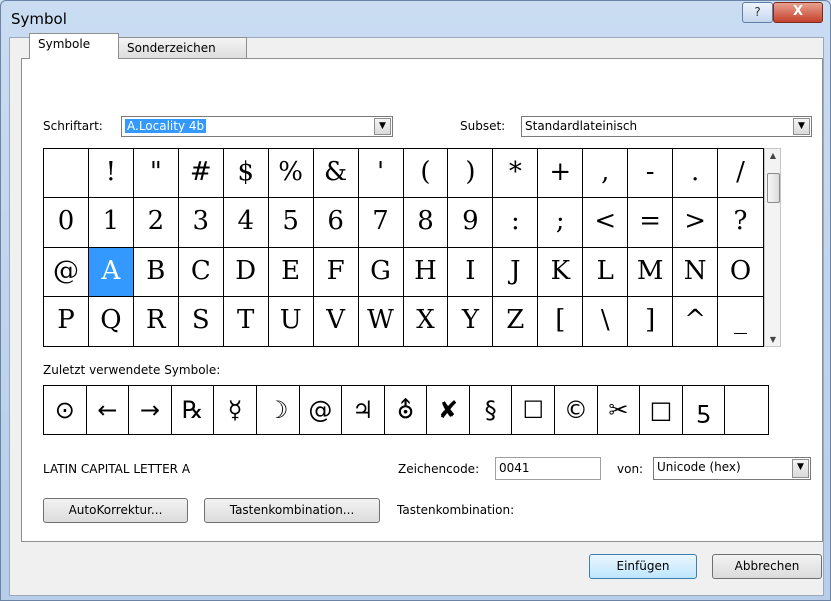  Describe the element at coordinates (740, 223) in the screenshot. I see `symbol-cell: ?` at that location.